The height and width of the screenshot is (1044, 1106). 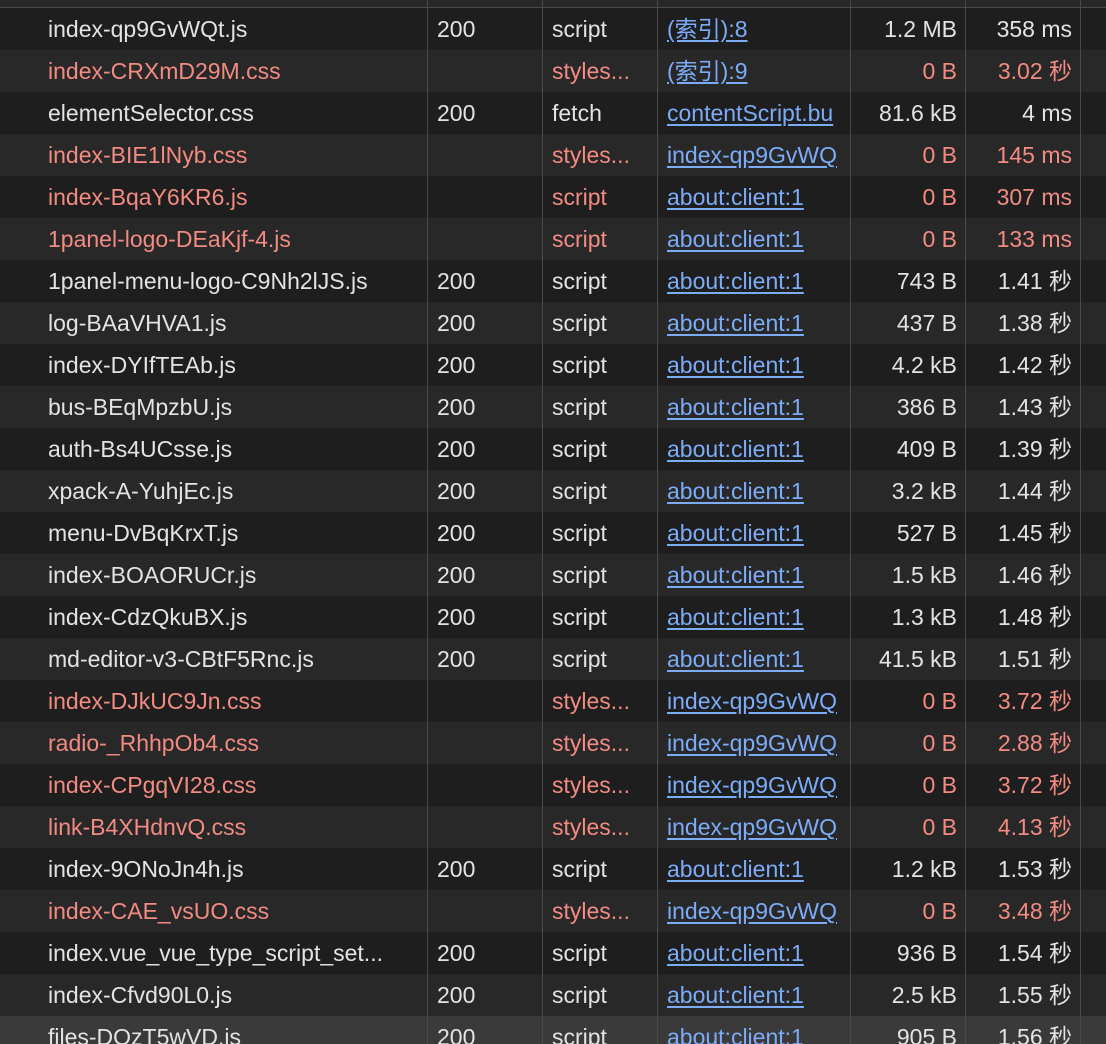 I want to click on request-time: 1.48 秒, so click(x=1034, y=617).